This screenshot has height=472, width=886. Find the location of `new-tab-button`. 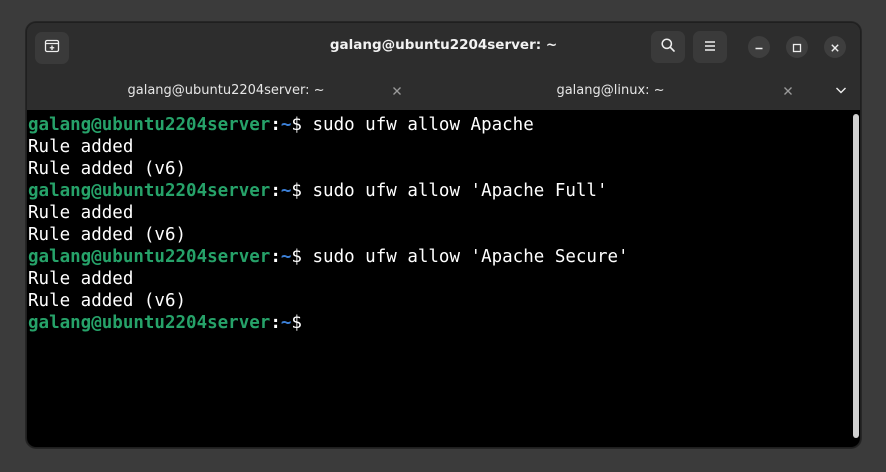

new-tab-button is located at coordinates (52, 48).